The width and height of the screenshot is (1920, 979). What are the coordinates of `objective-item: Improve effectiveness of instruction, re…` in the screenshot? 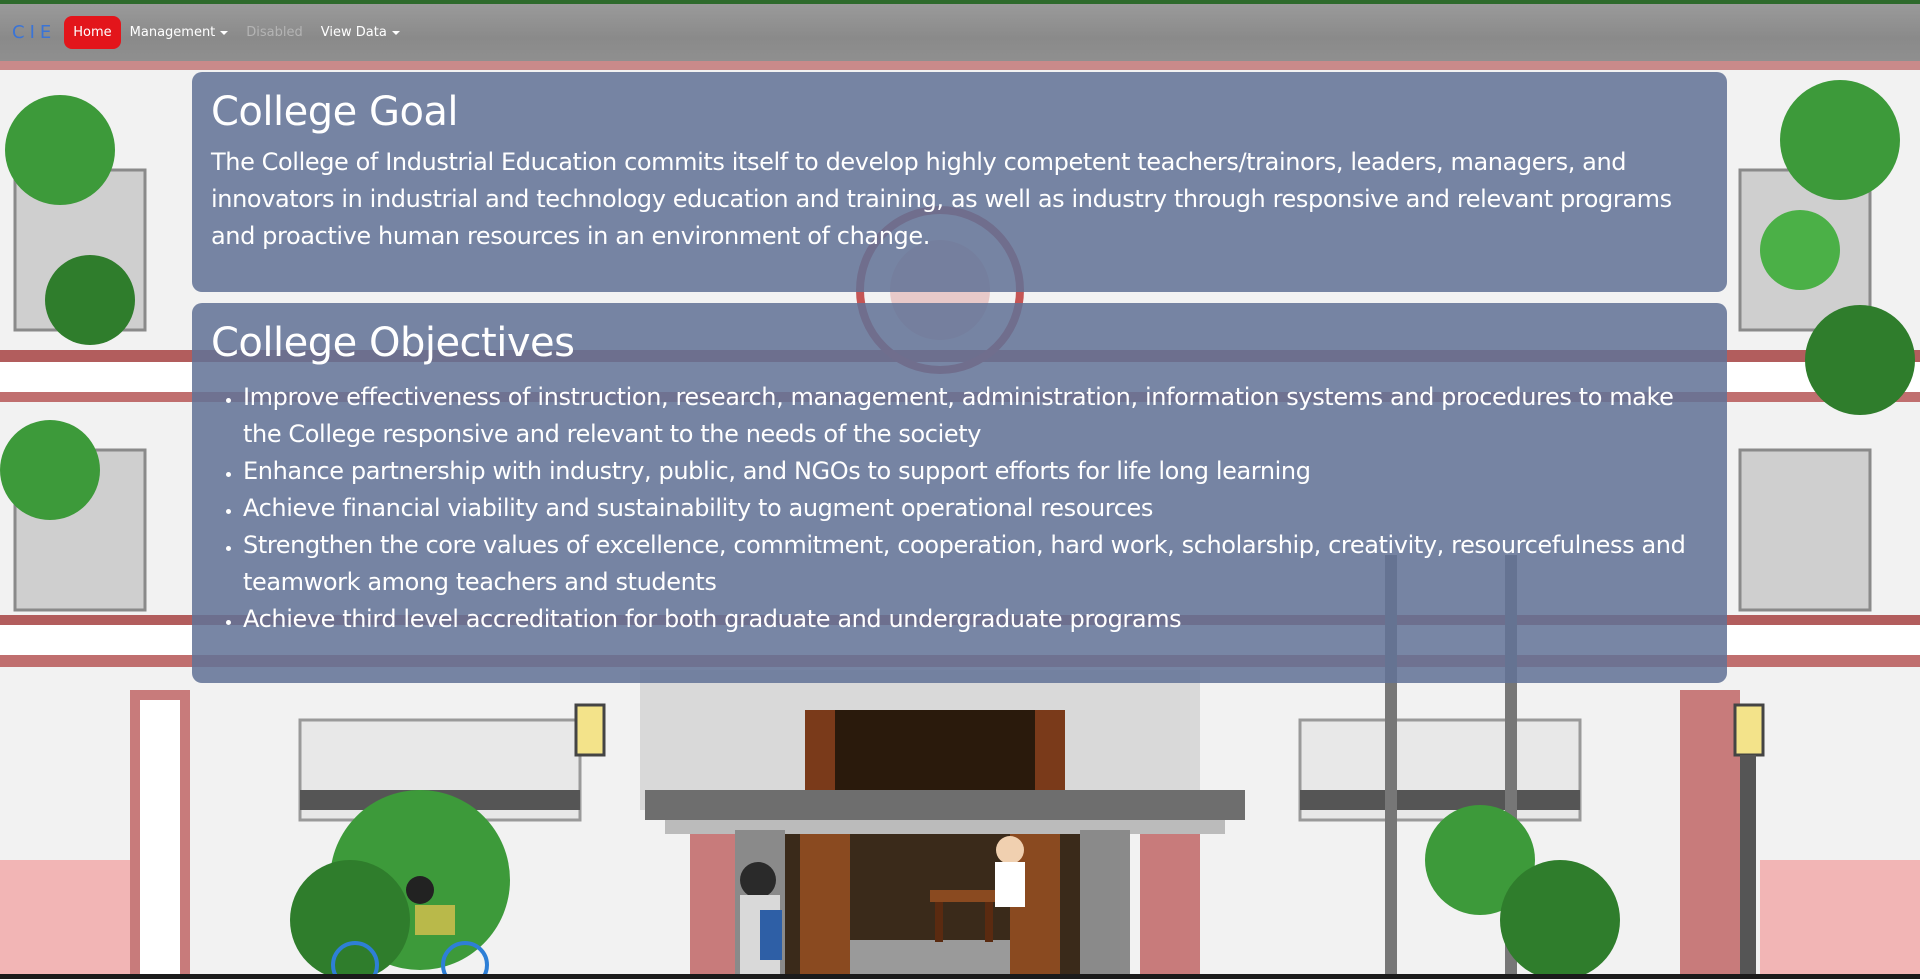 It's located at (975, 416).